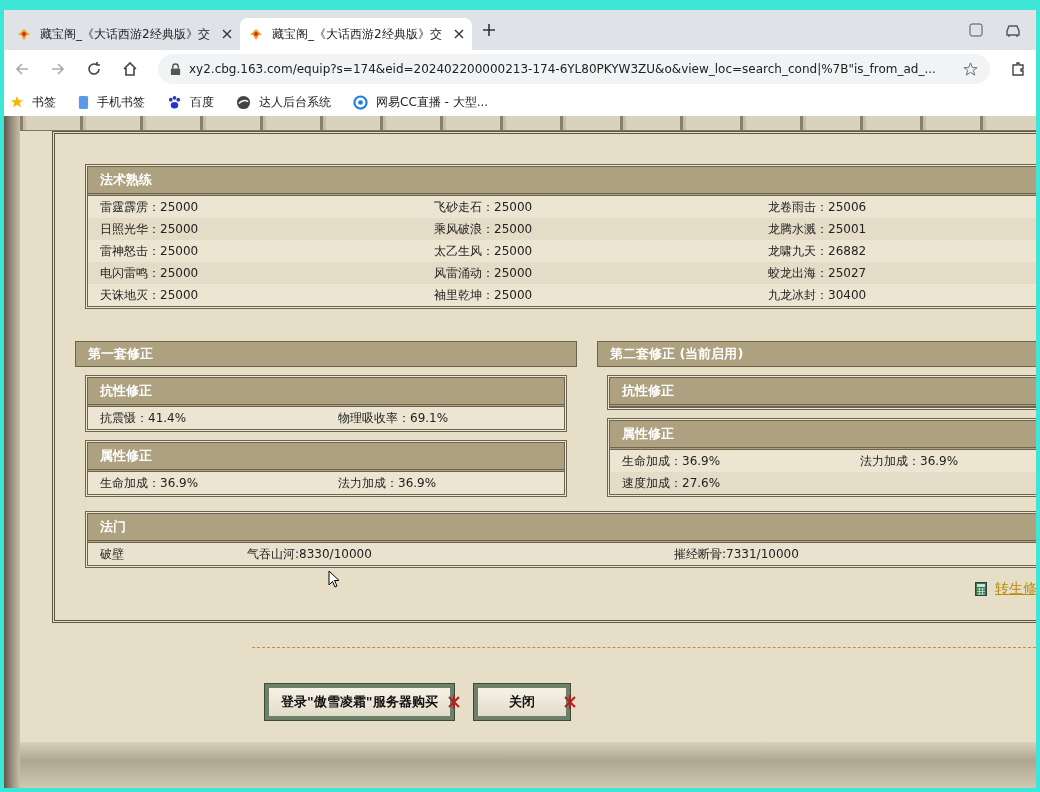  I want to click on skill-value: 日照光华：25000, so click(149, 229).